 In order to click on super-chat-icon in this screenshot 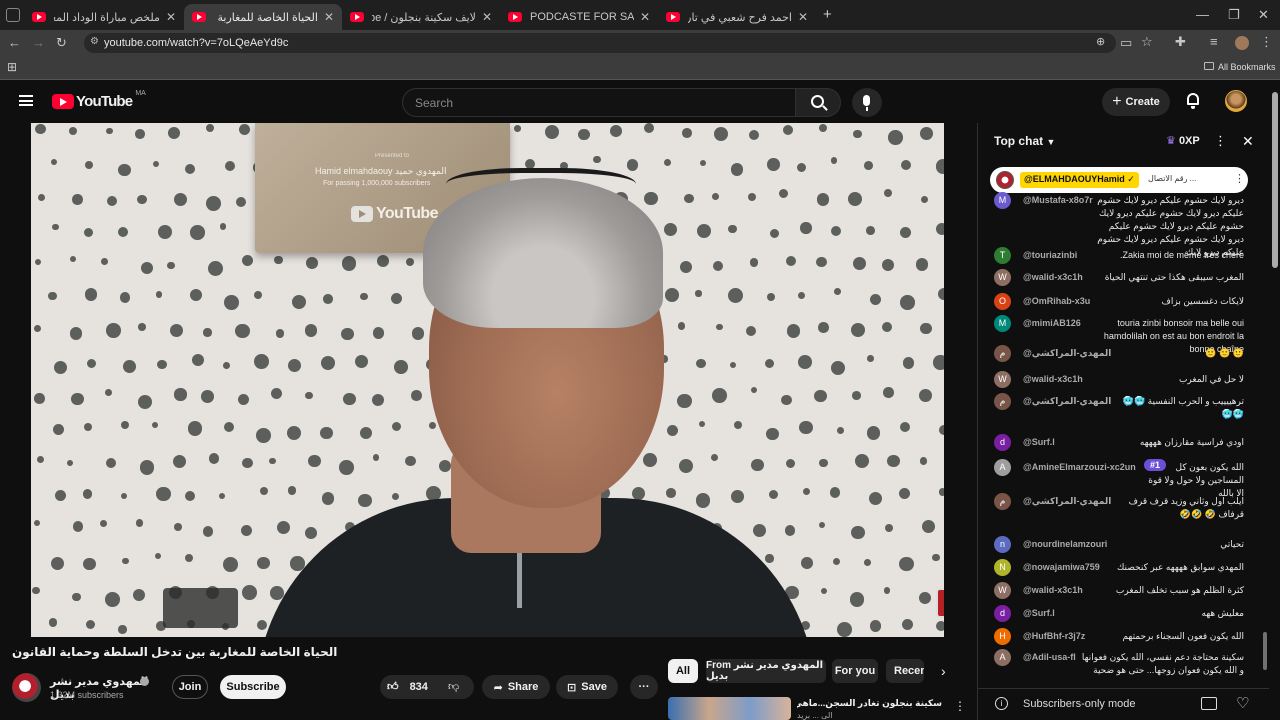, I will do `click(1209, 703)`.